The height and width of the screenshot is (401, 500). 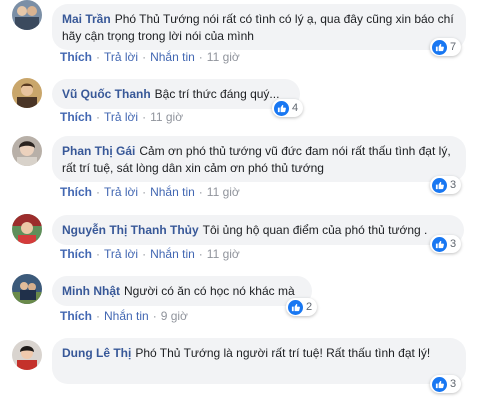 I want to click on comment-time: 9 giờ, so click(x=174, y=316).